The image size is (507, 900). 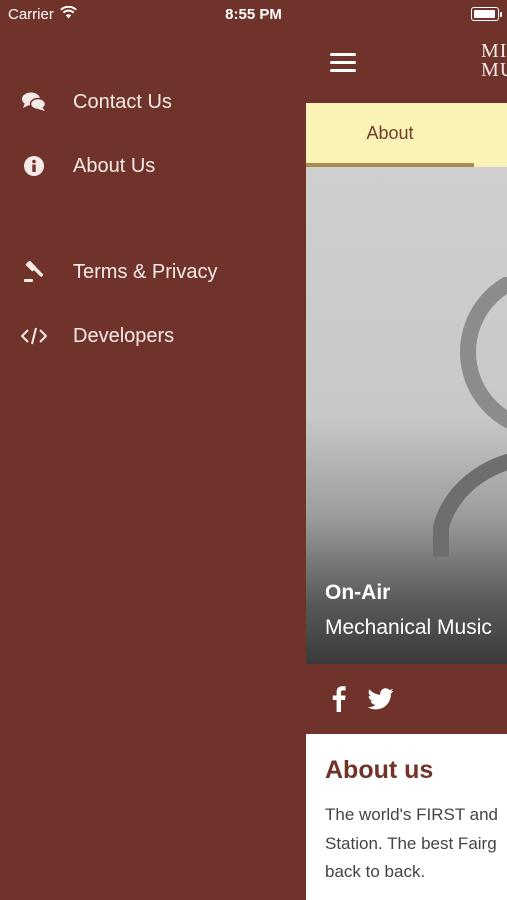 I want to click on app-logo: MI MU, so click(x=494, y=61).